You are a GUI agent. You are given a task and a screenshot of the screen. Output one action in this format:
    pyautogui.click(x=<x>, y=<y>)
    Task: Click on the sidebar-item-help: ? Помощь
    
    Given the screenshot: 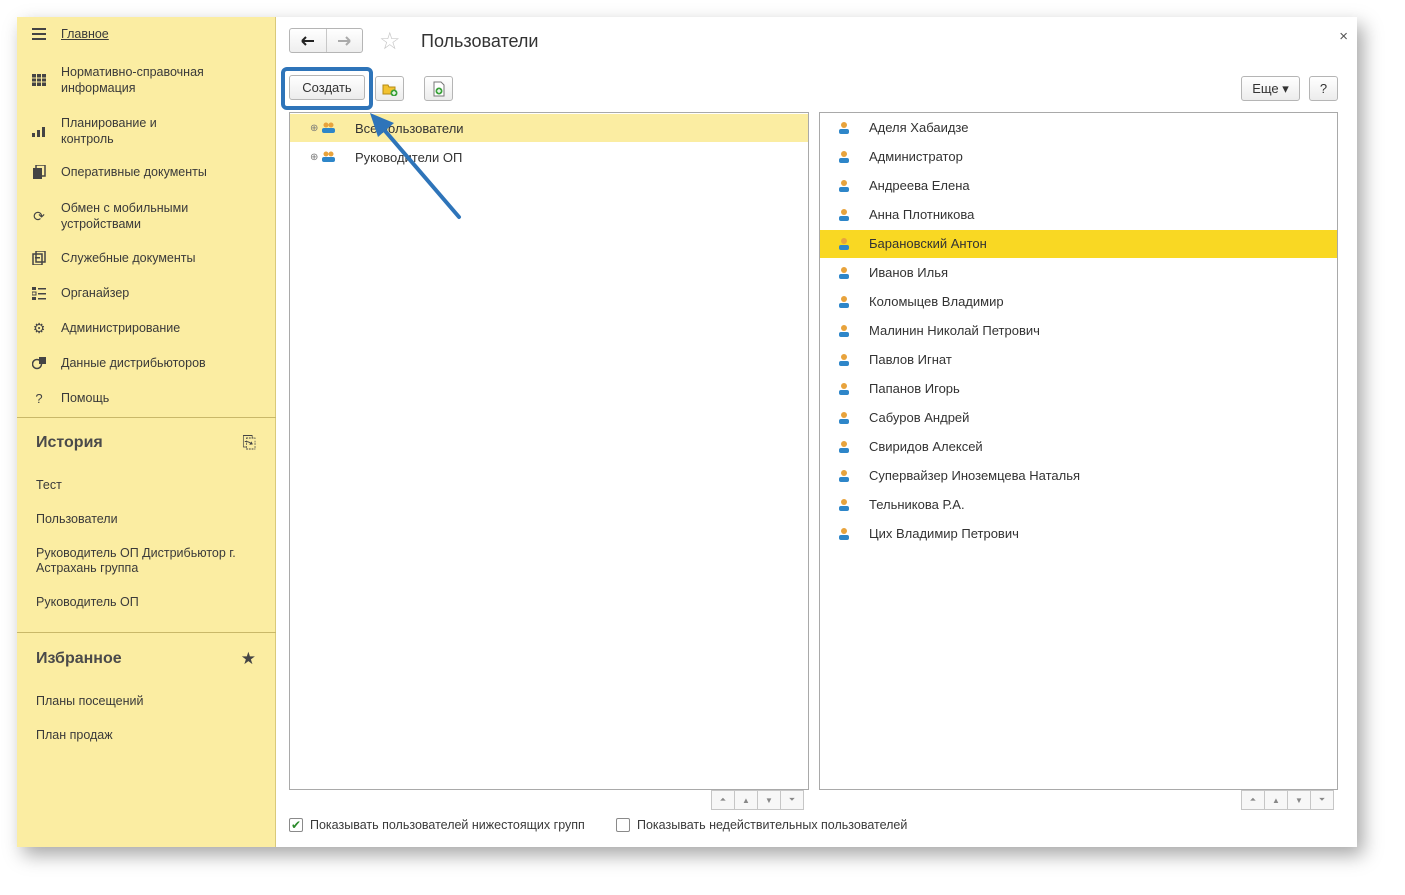 What is the action you would take?
    pyautogui.click(x=146, y=398)
    